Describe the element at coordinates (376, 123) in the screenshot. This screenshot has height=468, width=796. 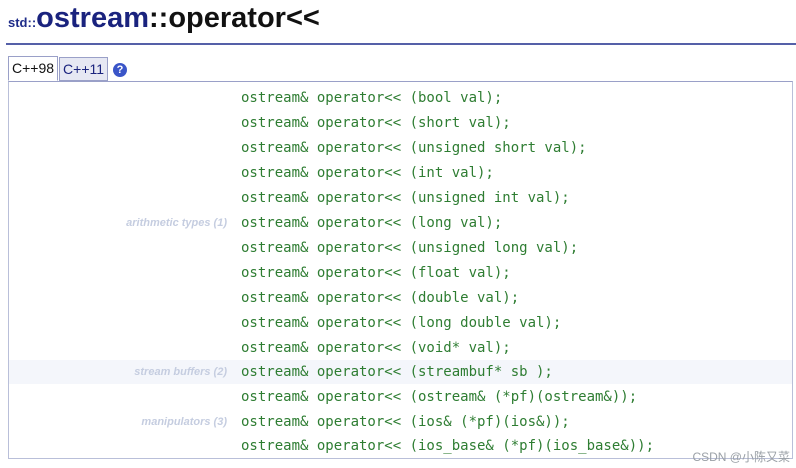
I see `signature-code: ostream& operator<< (short val);` at that location.